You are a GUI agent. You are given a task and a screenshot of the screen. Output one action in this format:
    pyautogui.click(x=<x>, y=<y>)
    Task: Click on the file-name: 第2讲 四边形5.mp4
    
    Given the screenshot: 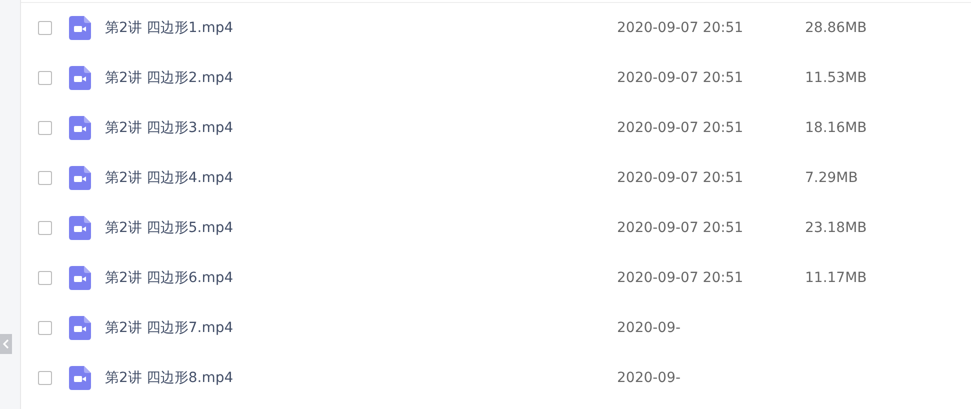 What is the action you would take?
    pyautogui.click(x=361, y=228)
    